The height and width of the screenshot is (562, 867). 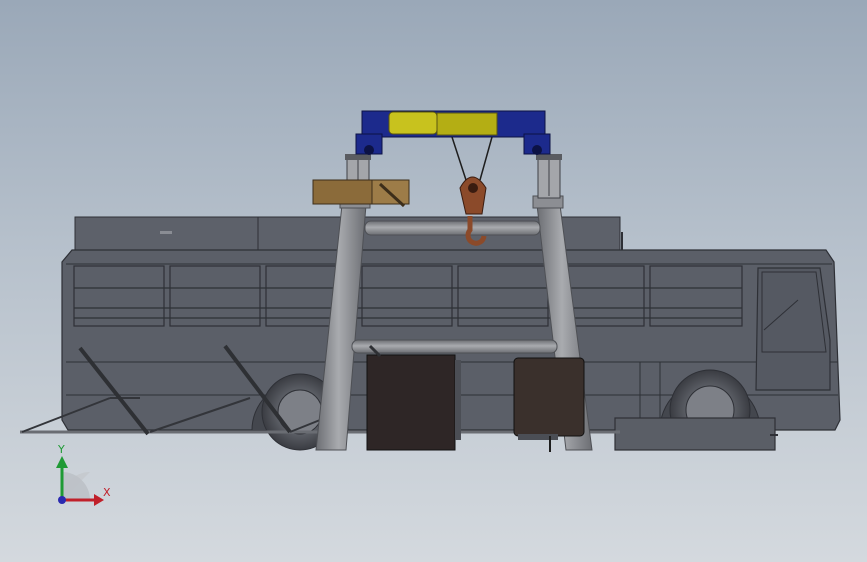 What do you see at coordinates (80, 481) in the screenshot?
I see `orientation-triad` at bounding box center [80, 481].